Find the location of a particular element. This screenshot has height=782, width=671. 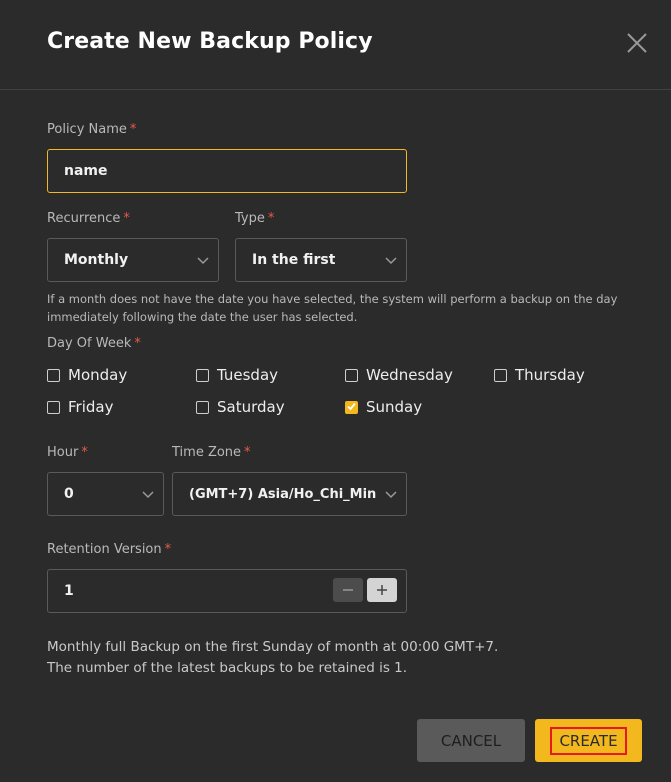

checkbox-saturday: Saturday is located at coordinates (240, 407).